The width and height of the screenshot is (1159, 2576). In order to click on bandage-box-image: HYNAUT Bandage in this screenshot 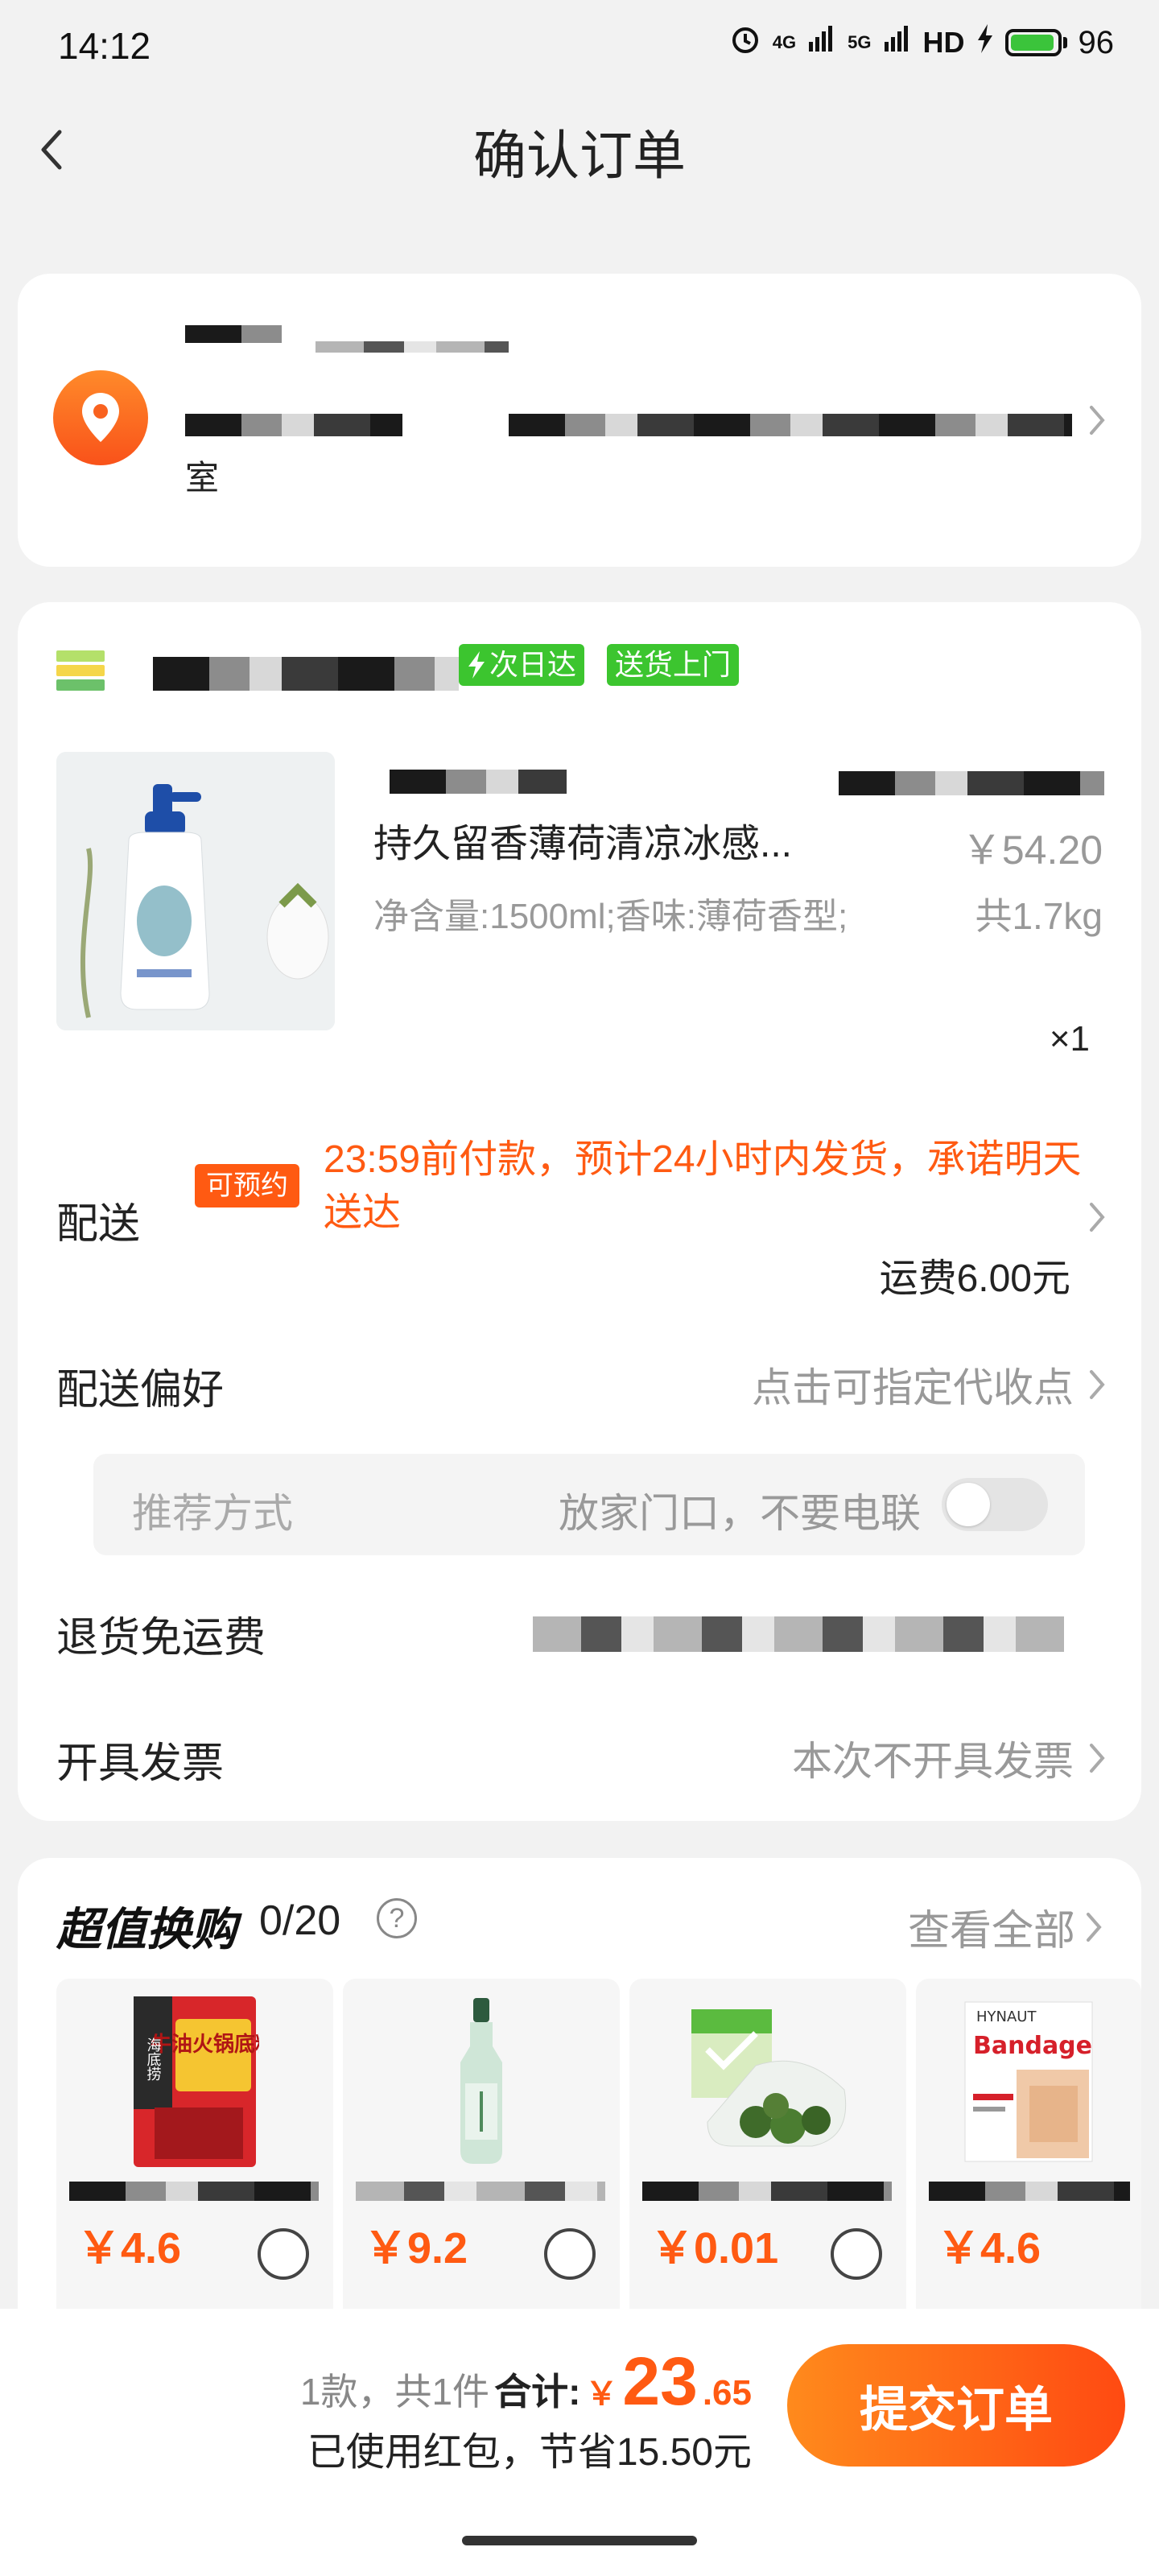, I will do `click(1028, 2082)`.